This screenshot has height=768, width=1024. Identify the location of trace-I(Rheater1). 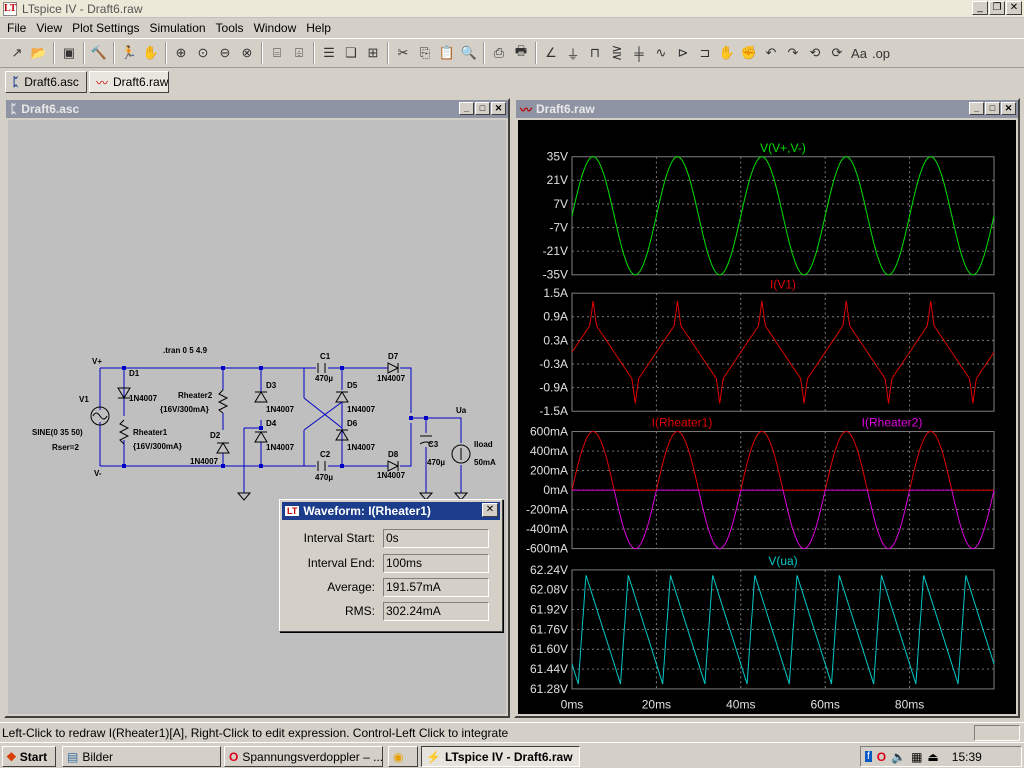
(782, 461).